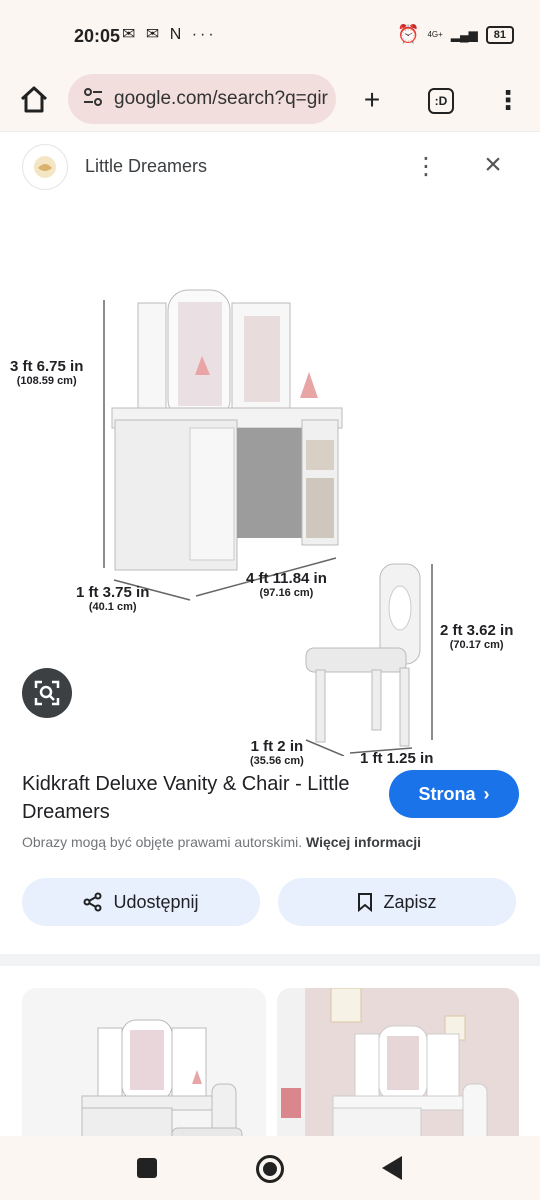 Image resolution: width=540 pixels, height=1200 pixels. What do you see at coordinates (410, 901) in the screenshot?
I see `save-label: Zapisz` at bounding box center [410, 901].